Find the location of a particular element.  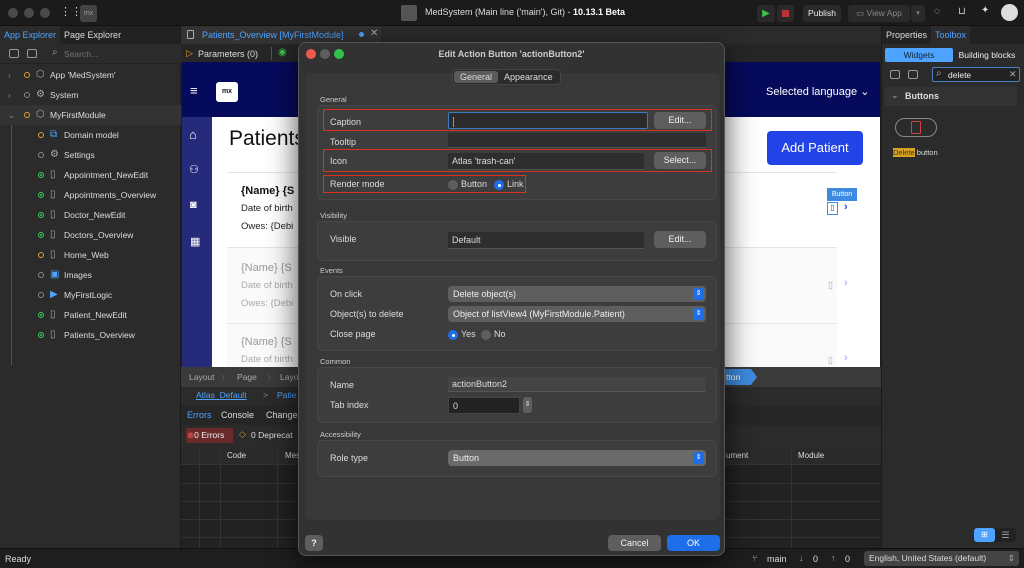

toolbox-search-value: delete is located at coordinates (959, 75).